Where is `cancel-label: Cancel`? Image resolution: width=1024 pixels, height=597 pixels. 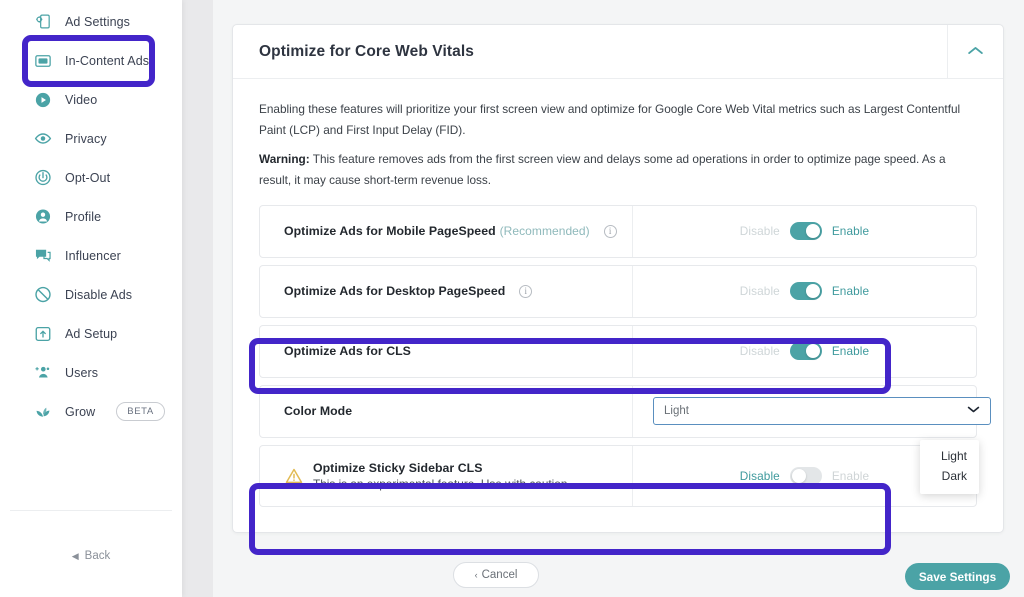 cancel-label: Cancel is located at coordinates (499, 575).